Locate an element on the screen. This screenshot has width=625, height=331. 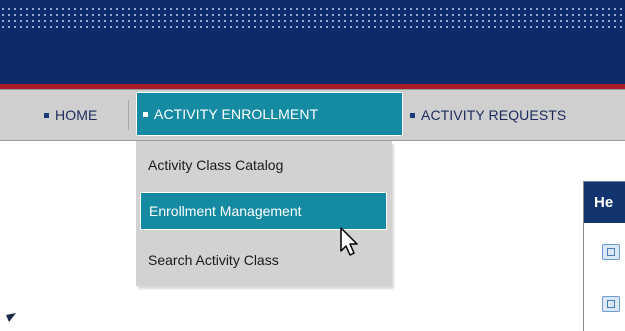
help-panel-header: He is located at coordinates (604, 202).